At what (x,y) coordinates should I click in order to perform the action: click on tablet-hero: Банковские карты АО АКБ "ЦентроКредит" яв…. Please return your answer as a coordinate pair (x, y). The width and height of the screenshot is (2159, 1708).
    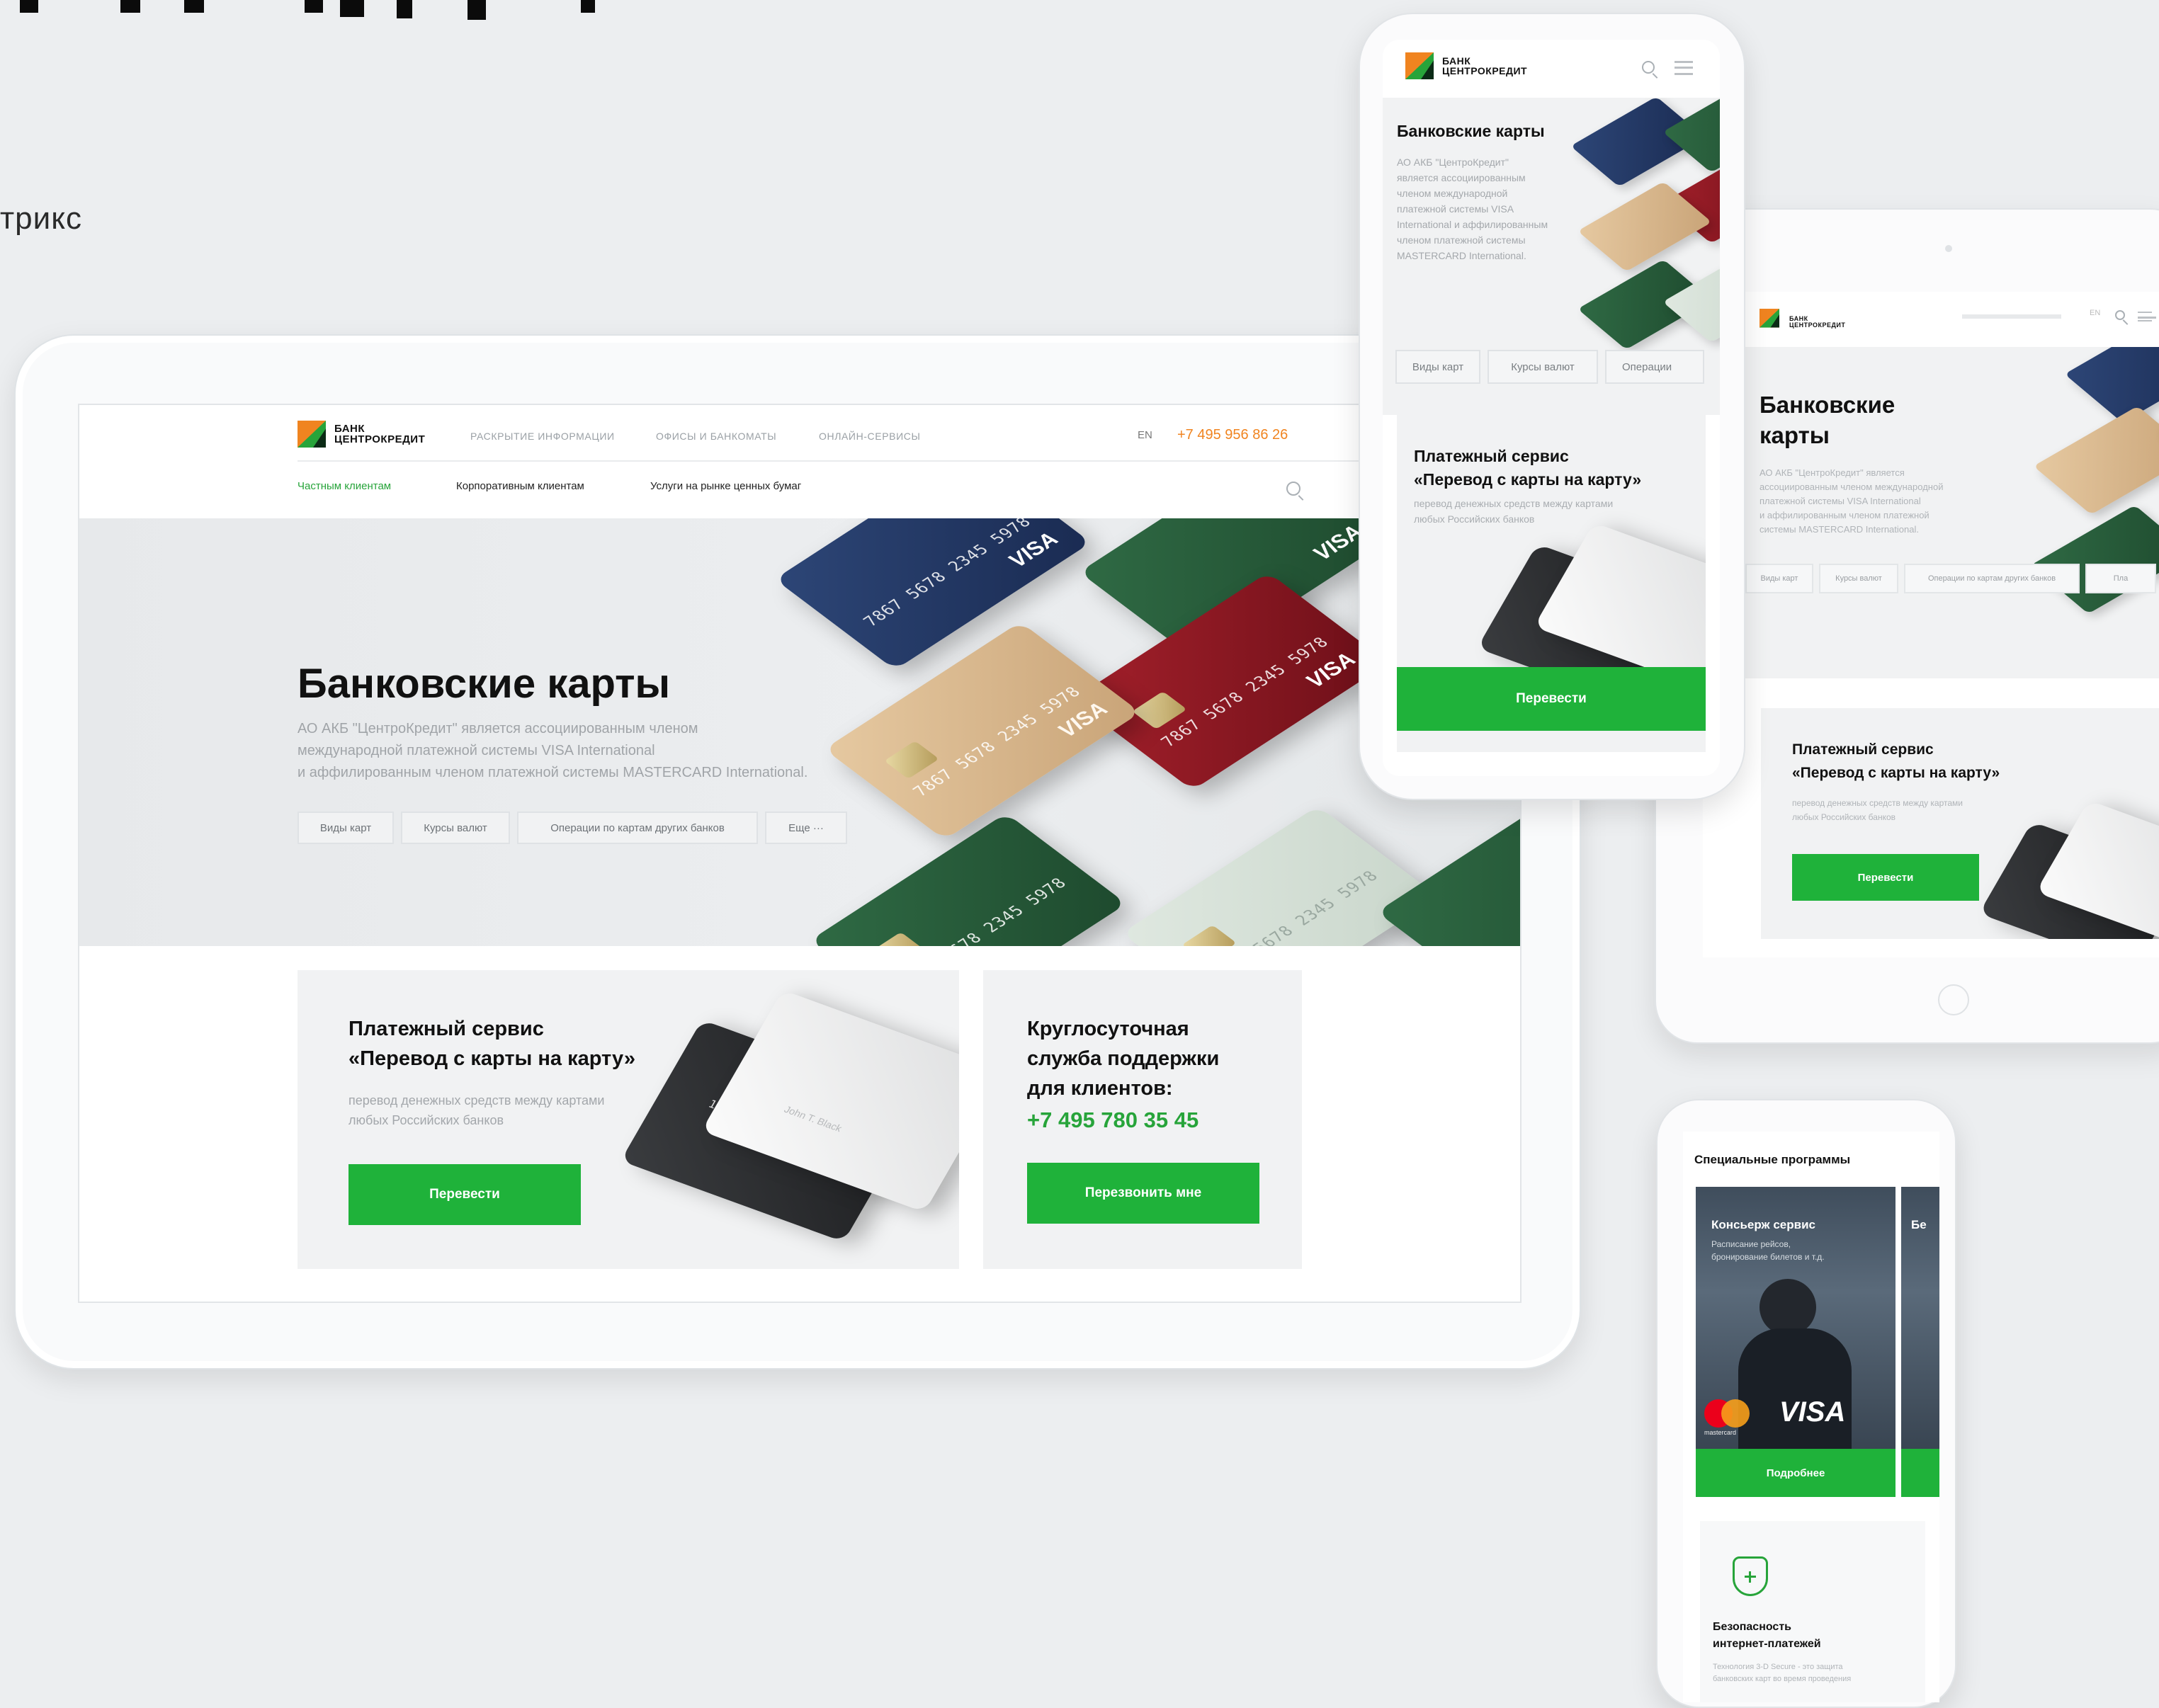
    Looking at the image, I should click on (1952, 512).